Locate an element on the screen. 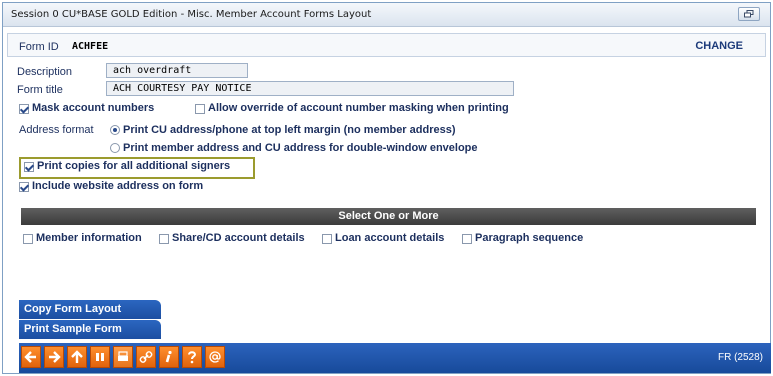 This screenshot has width=773, height=376. address-format-radio-double-window is located at coordinates (115, 148).